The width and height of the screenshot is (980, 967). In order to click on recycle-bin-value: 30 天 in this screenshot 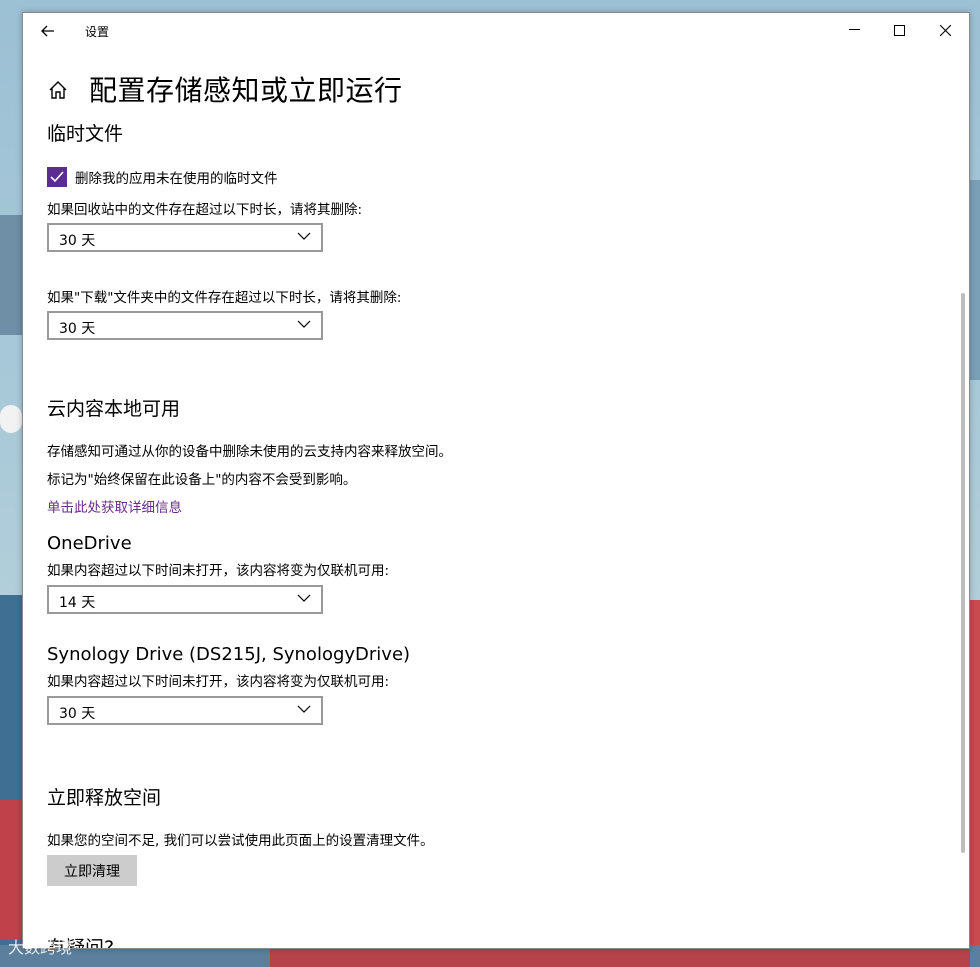, I will do `click(77, 241)`.